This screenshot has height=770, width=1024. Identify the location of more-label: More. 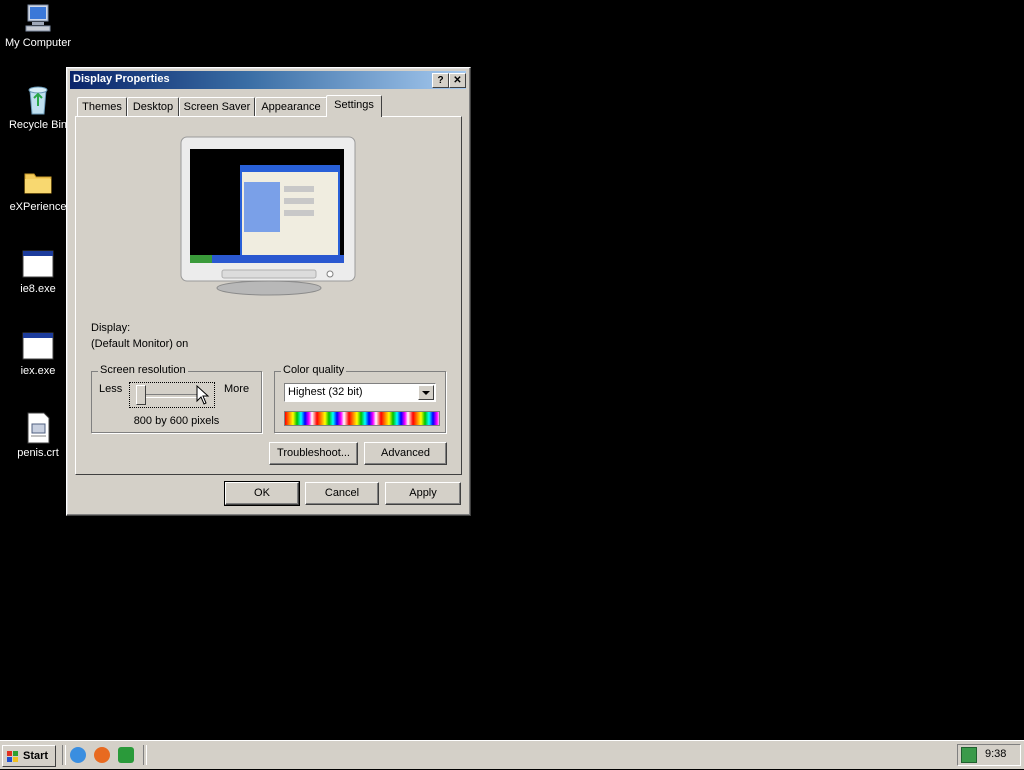
(237, 389).